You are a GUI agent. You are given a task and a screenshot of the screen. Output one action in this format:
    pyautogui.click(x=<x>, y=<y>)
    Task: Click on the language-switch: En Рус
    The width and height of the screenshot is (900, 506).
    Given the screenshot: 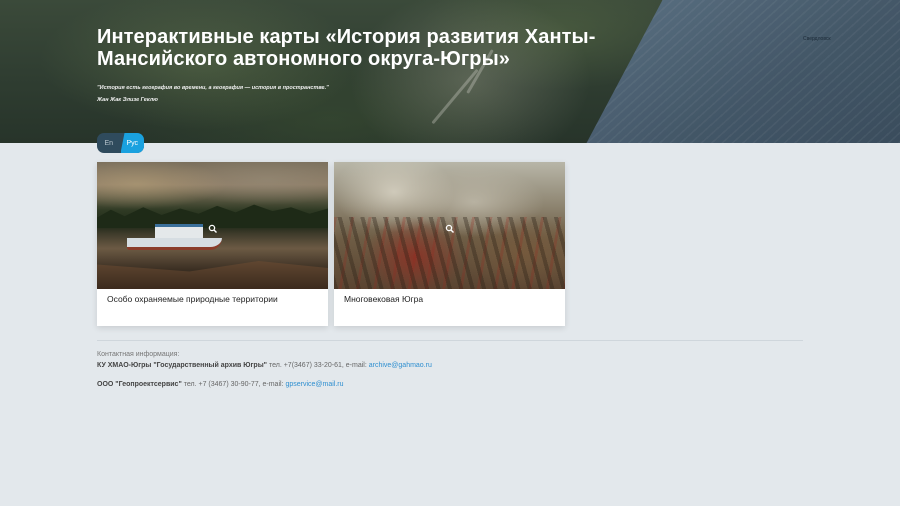 What is the action you would take?
    pyautogui.click(x=120, y=143)
    